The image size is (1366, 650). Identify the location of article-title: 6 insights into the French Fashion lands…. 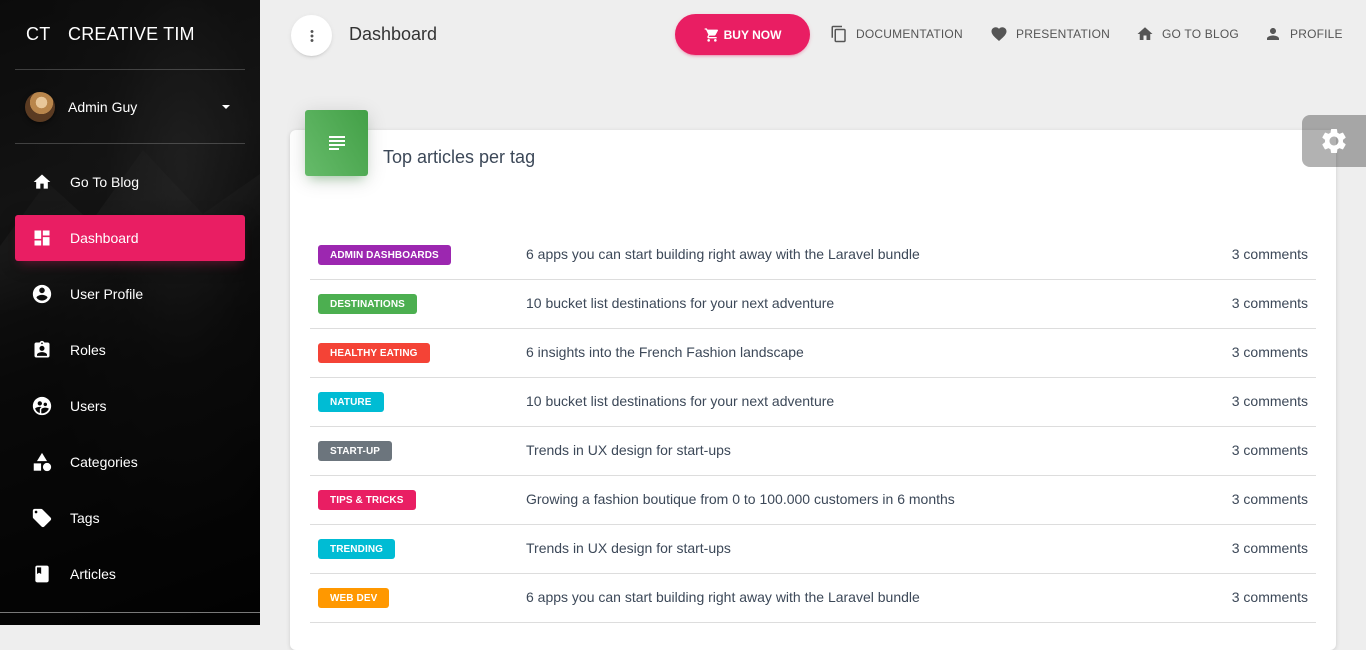
(665, 352).